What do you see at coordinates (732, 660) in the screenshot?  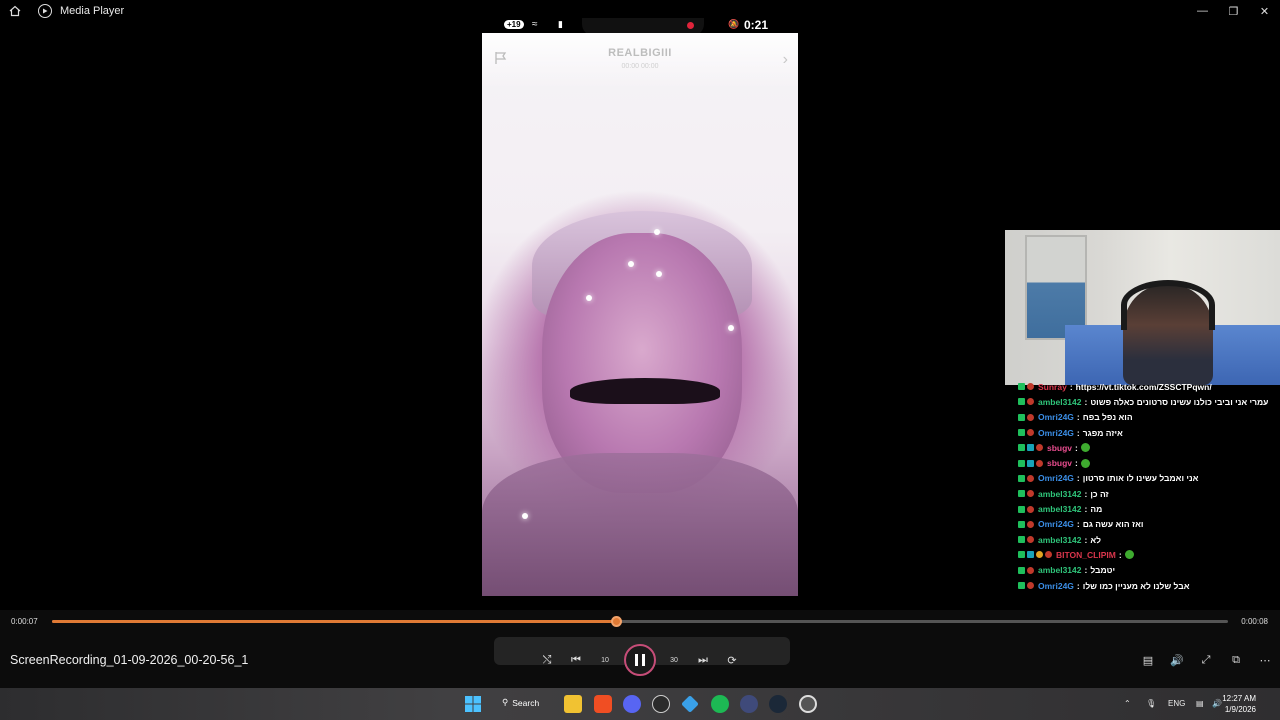 I see `repeat-off-icon: ⟳` at bounding box center [732, 660].